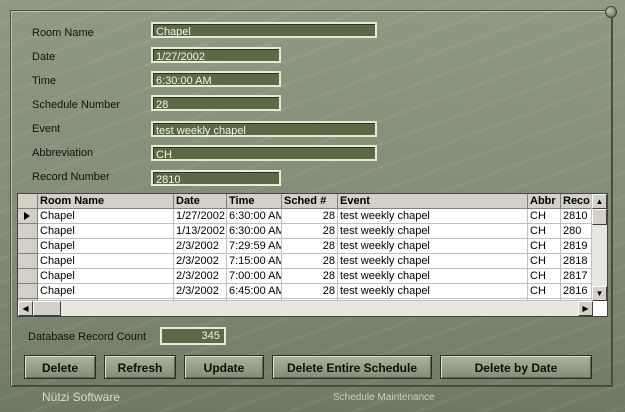 This screenshot has width=625, height=412. I want to click on schedule-number-label: Schedule Number, so click(76, 105).